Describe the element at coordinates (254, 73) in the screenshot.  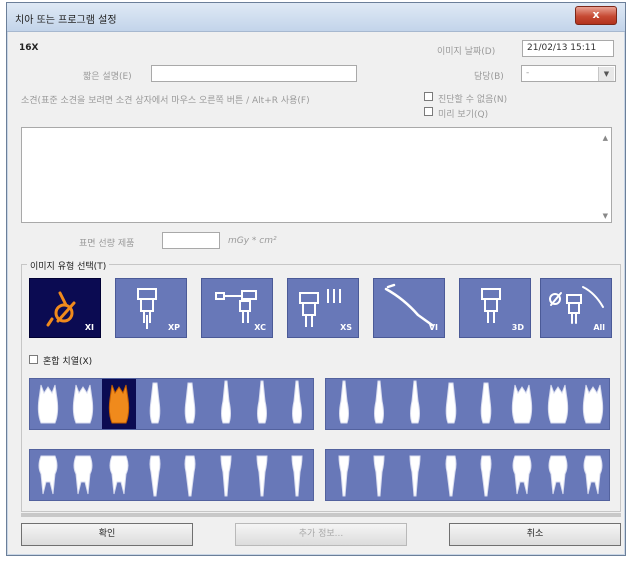
I see `short-desc-input` at that location.